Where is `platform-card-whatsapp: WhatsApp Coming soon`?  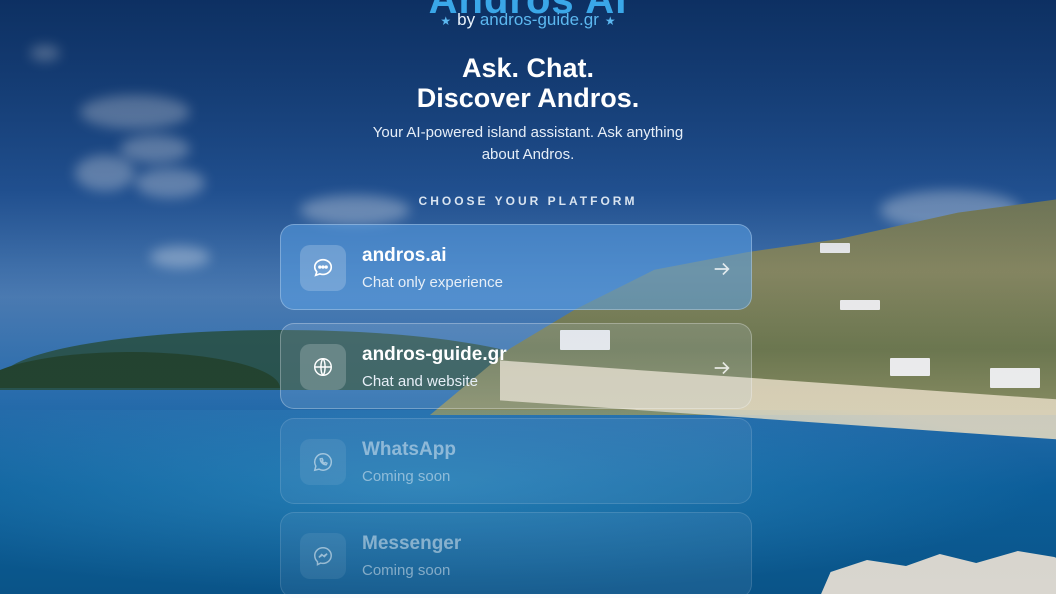 platform-card-whatsapp: WhatsApp Coming soon is located at coordinates (516, 461).